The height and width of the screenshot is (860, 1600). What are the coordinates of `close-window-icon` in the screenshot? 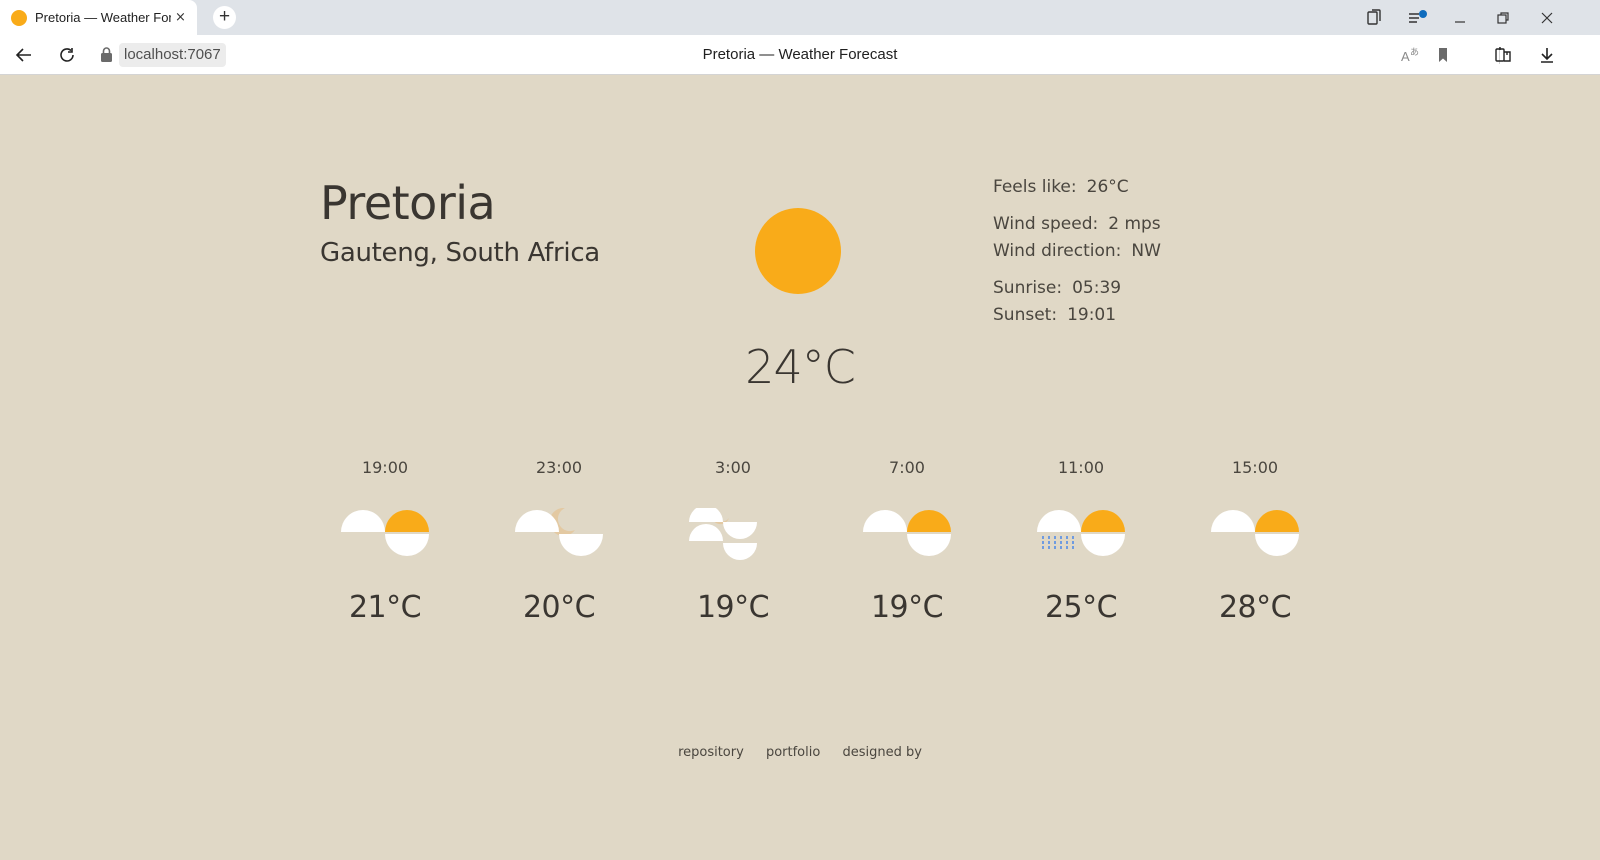 It's located at (1547, 18).